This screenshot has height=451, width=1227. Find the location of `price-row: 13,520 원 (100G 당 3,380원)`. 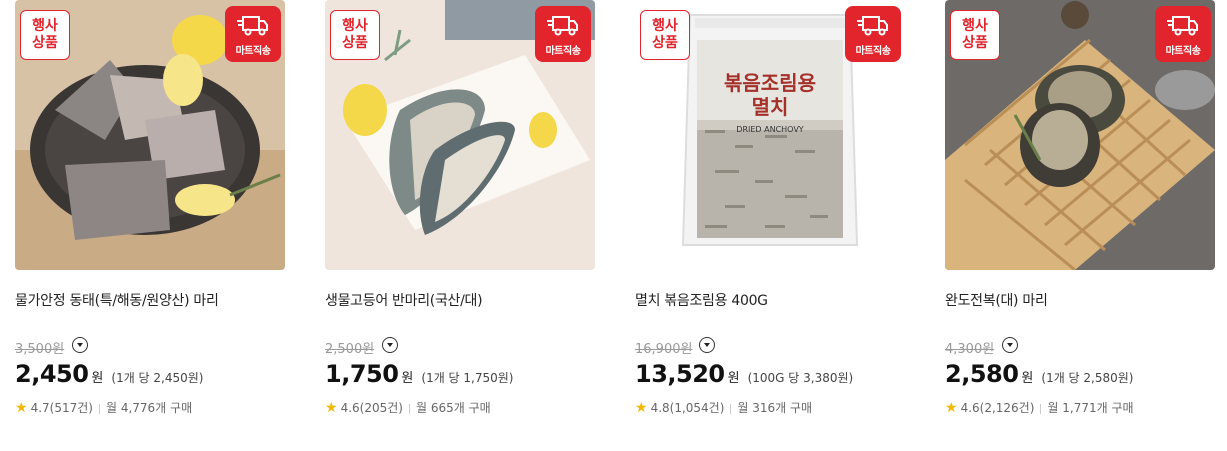

price-row: 13,520 원 (100G 당 3,380원) is located at coordinates (744, 374).